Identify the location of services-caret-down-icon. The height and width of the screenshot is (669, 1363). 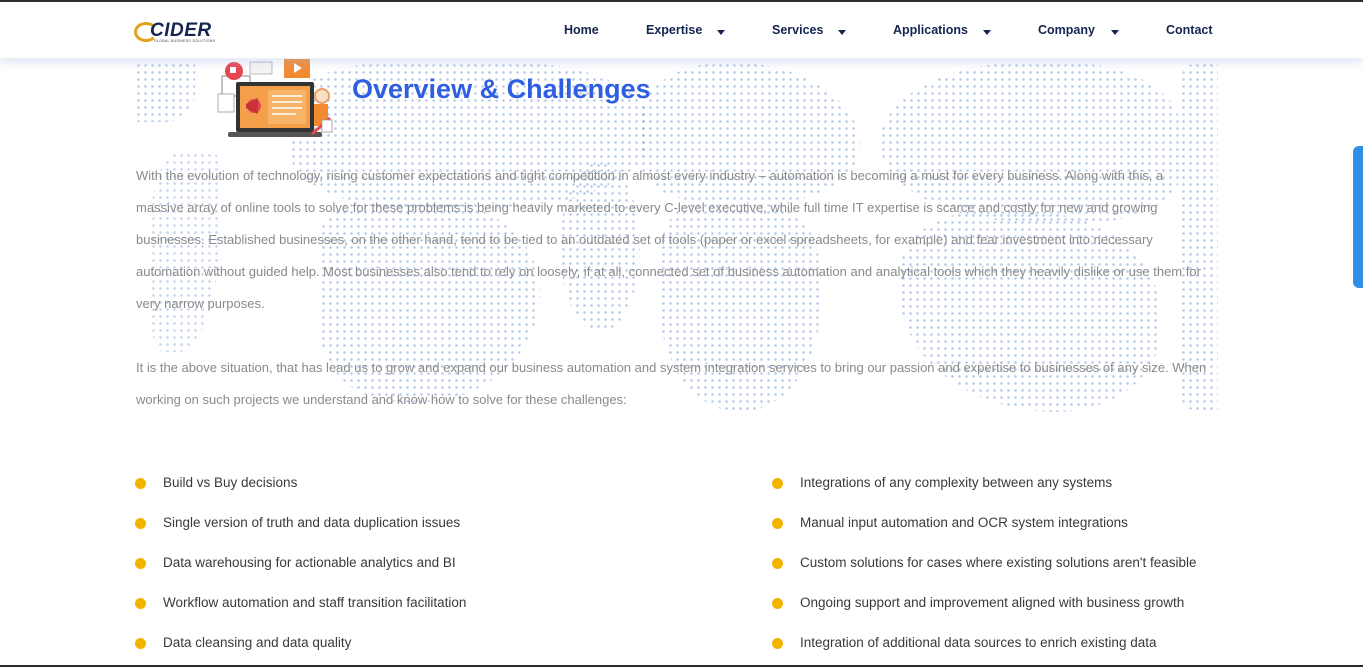
(842, 32).